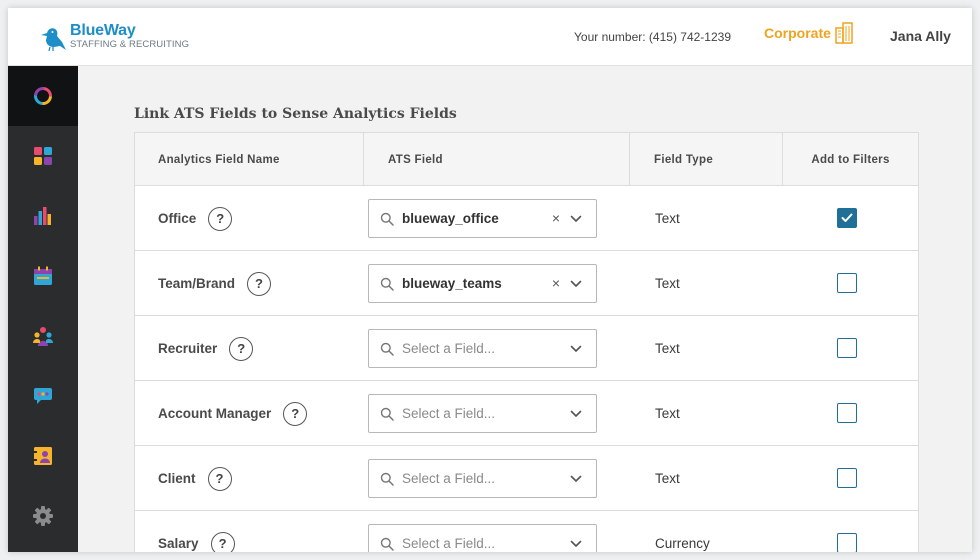 This screenshot has height=560, width=980. I want to click on sidebar-item-messages, so click(43, 396).